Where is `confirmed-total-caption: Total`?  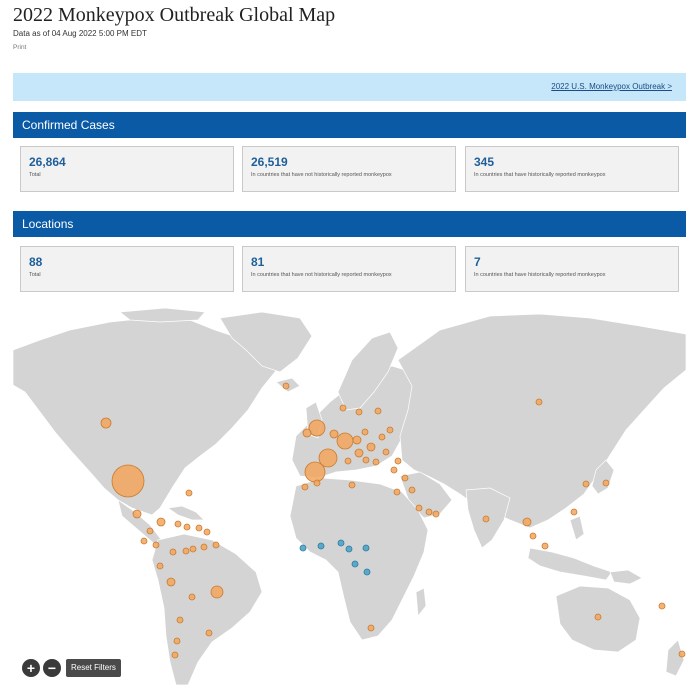 confirmed-total-caption: Total is located at coordinates (35, 175).